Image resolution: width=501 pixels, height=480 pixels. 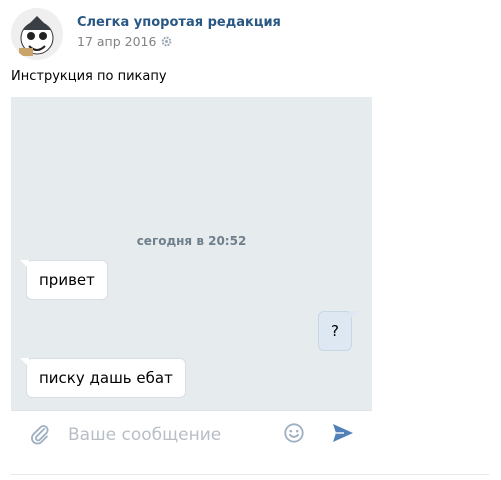 I want to click on post-divider, so click(x=250, y=474).